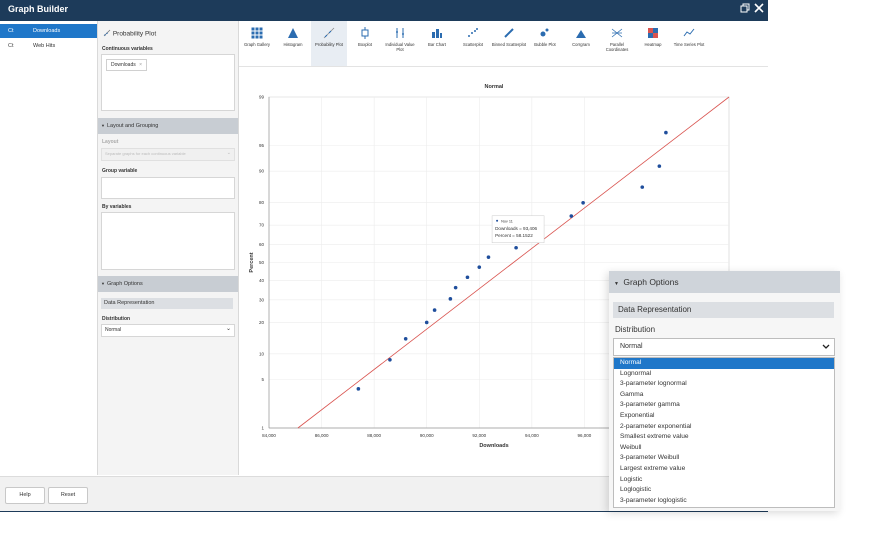 Image resolution: width=869 pixels, height=542 pixels. What do you see at coordinates (117, 207) in the screenshot?
I see `by-variables-label: By variables` at bounding box center [117, 207].